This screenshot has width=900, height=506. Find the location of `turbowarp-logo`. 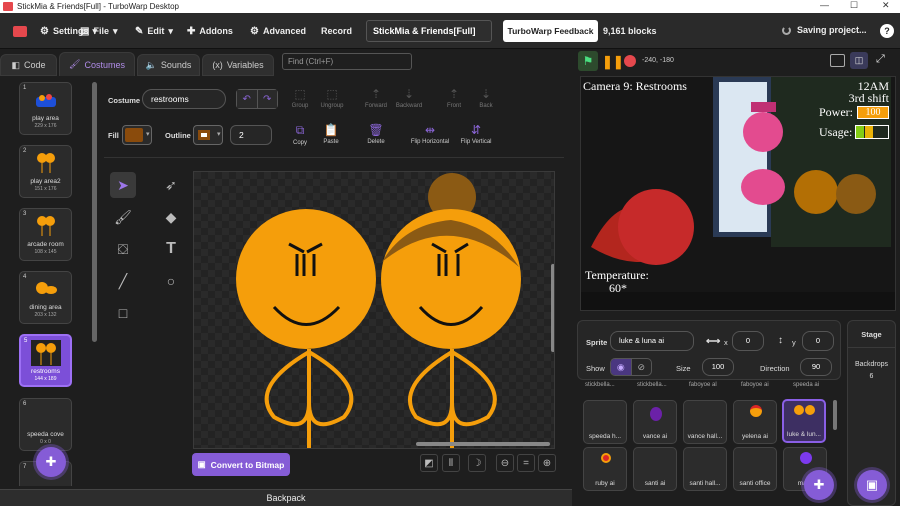

turbowarp-logo is located at coordinates (20, 31).